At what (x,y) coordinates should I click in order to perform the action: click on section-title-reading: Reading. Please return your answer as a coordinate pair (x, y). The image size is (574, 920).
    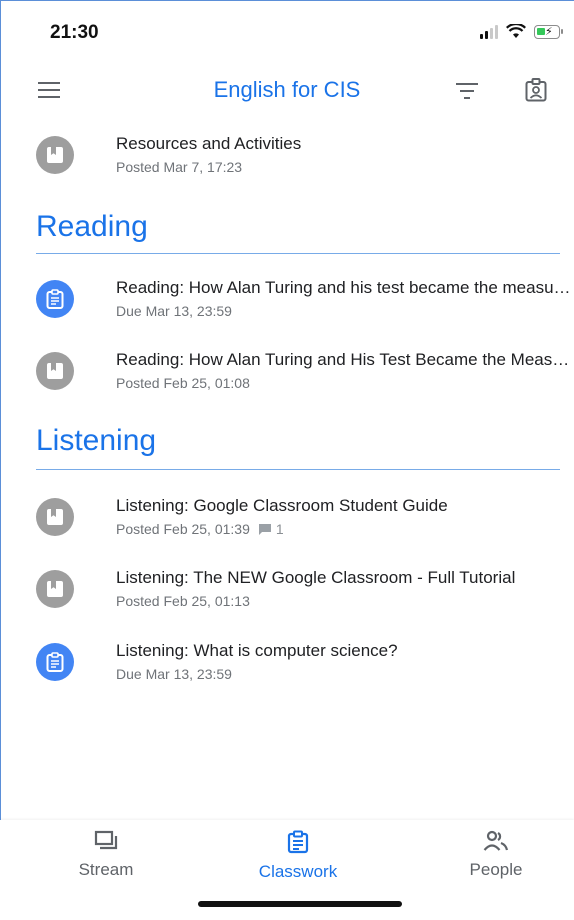
    Looking at the image, I should click on (92, 226).